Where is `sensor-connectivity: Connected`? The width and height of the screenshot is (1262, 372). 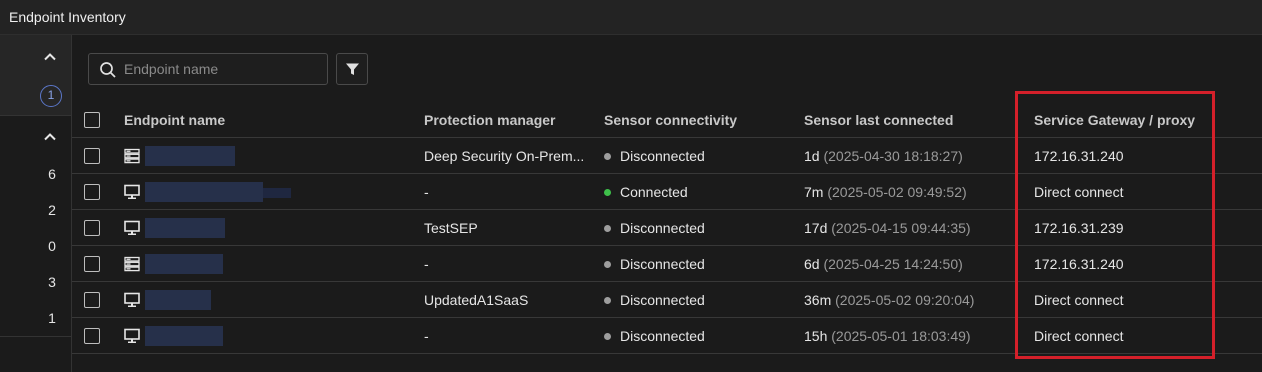
sensor-connectivity: Connected is located at coordinates (694, 192).